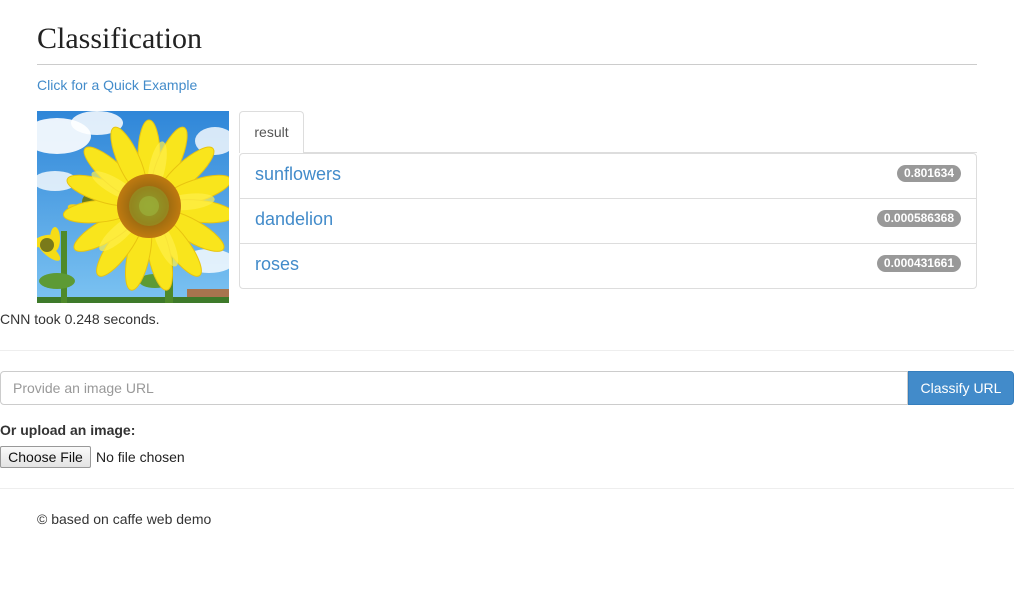  What do you see at coordinates (454, 388) in the screenshot?
I see `image-url-input` at bounding box center [454, 388].